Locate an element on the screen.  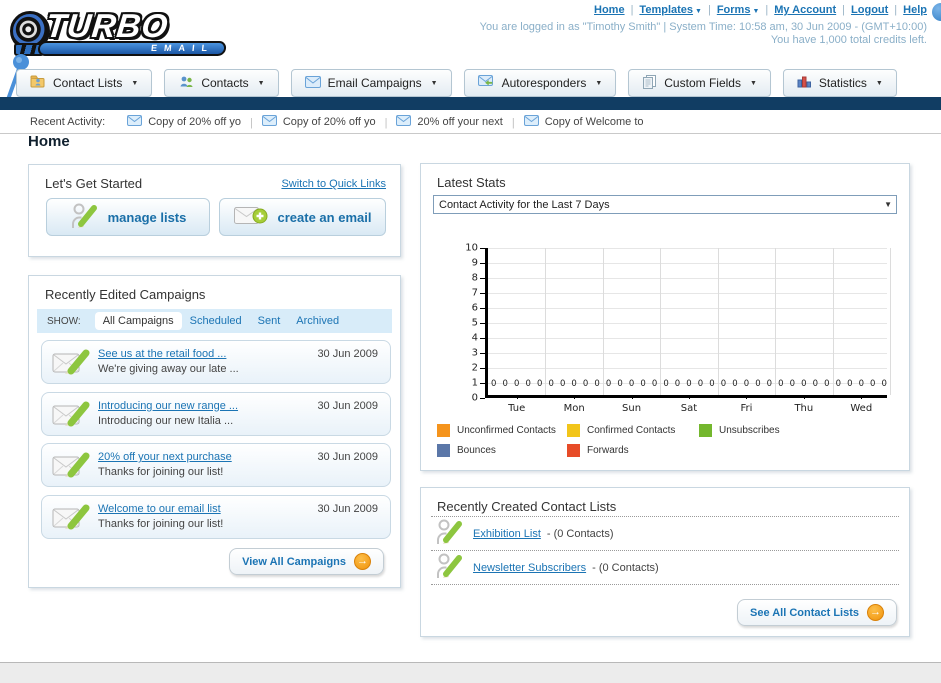
person-pencil-icon is located at coordinates (449, 533).